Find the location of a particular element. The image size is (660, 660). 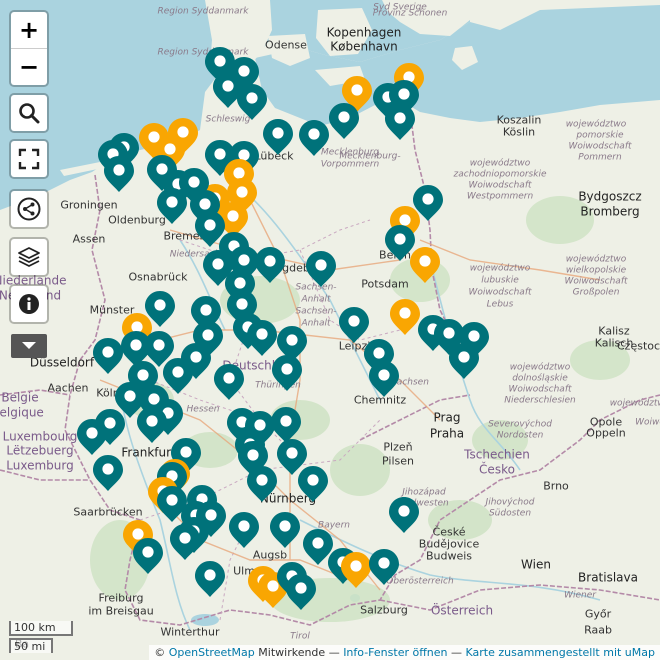

search-button is located at coordinates (29, 113).